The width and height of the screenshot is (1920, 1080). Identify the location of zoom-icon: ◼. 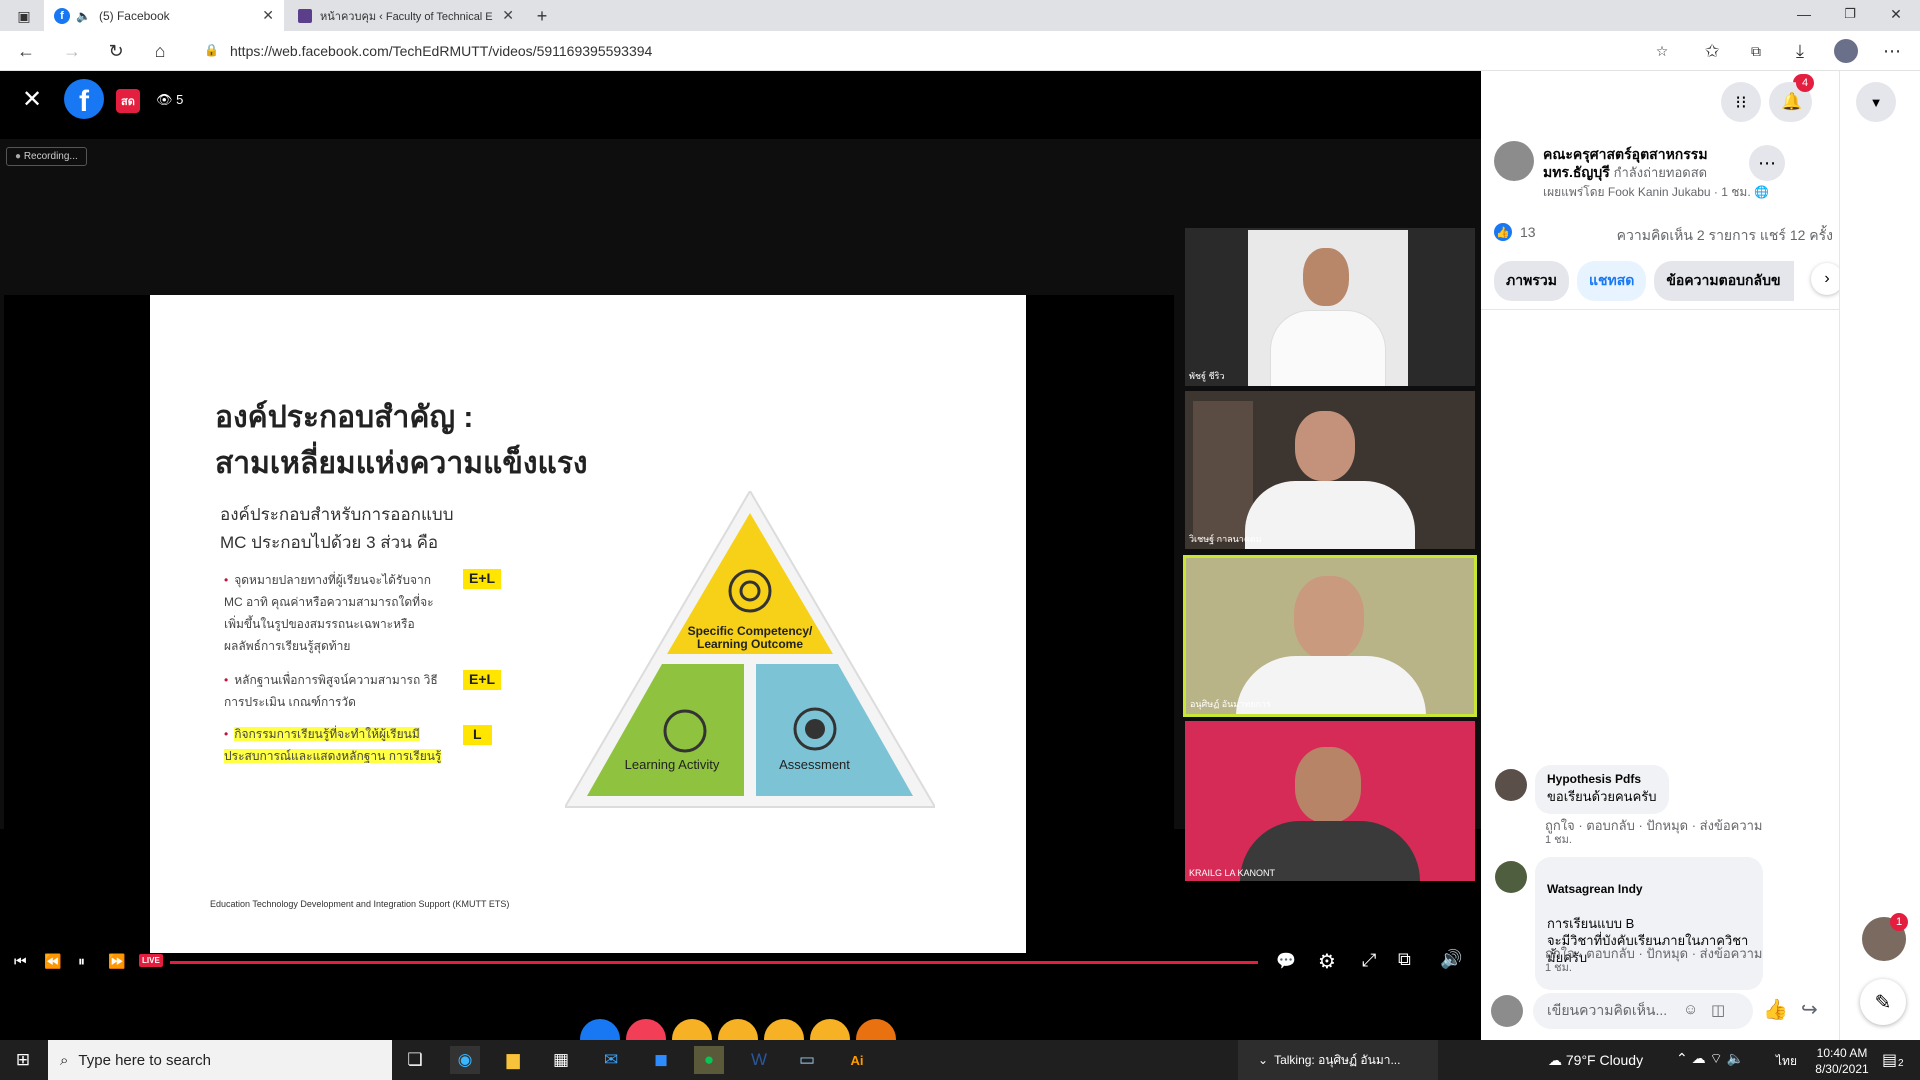
(661, 1060).